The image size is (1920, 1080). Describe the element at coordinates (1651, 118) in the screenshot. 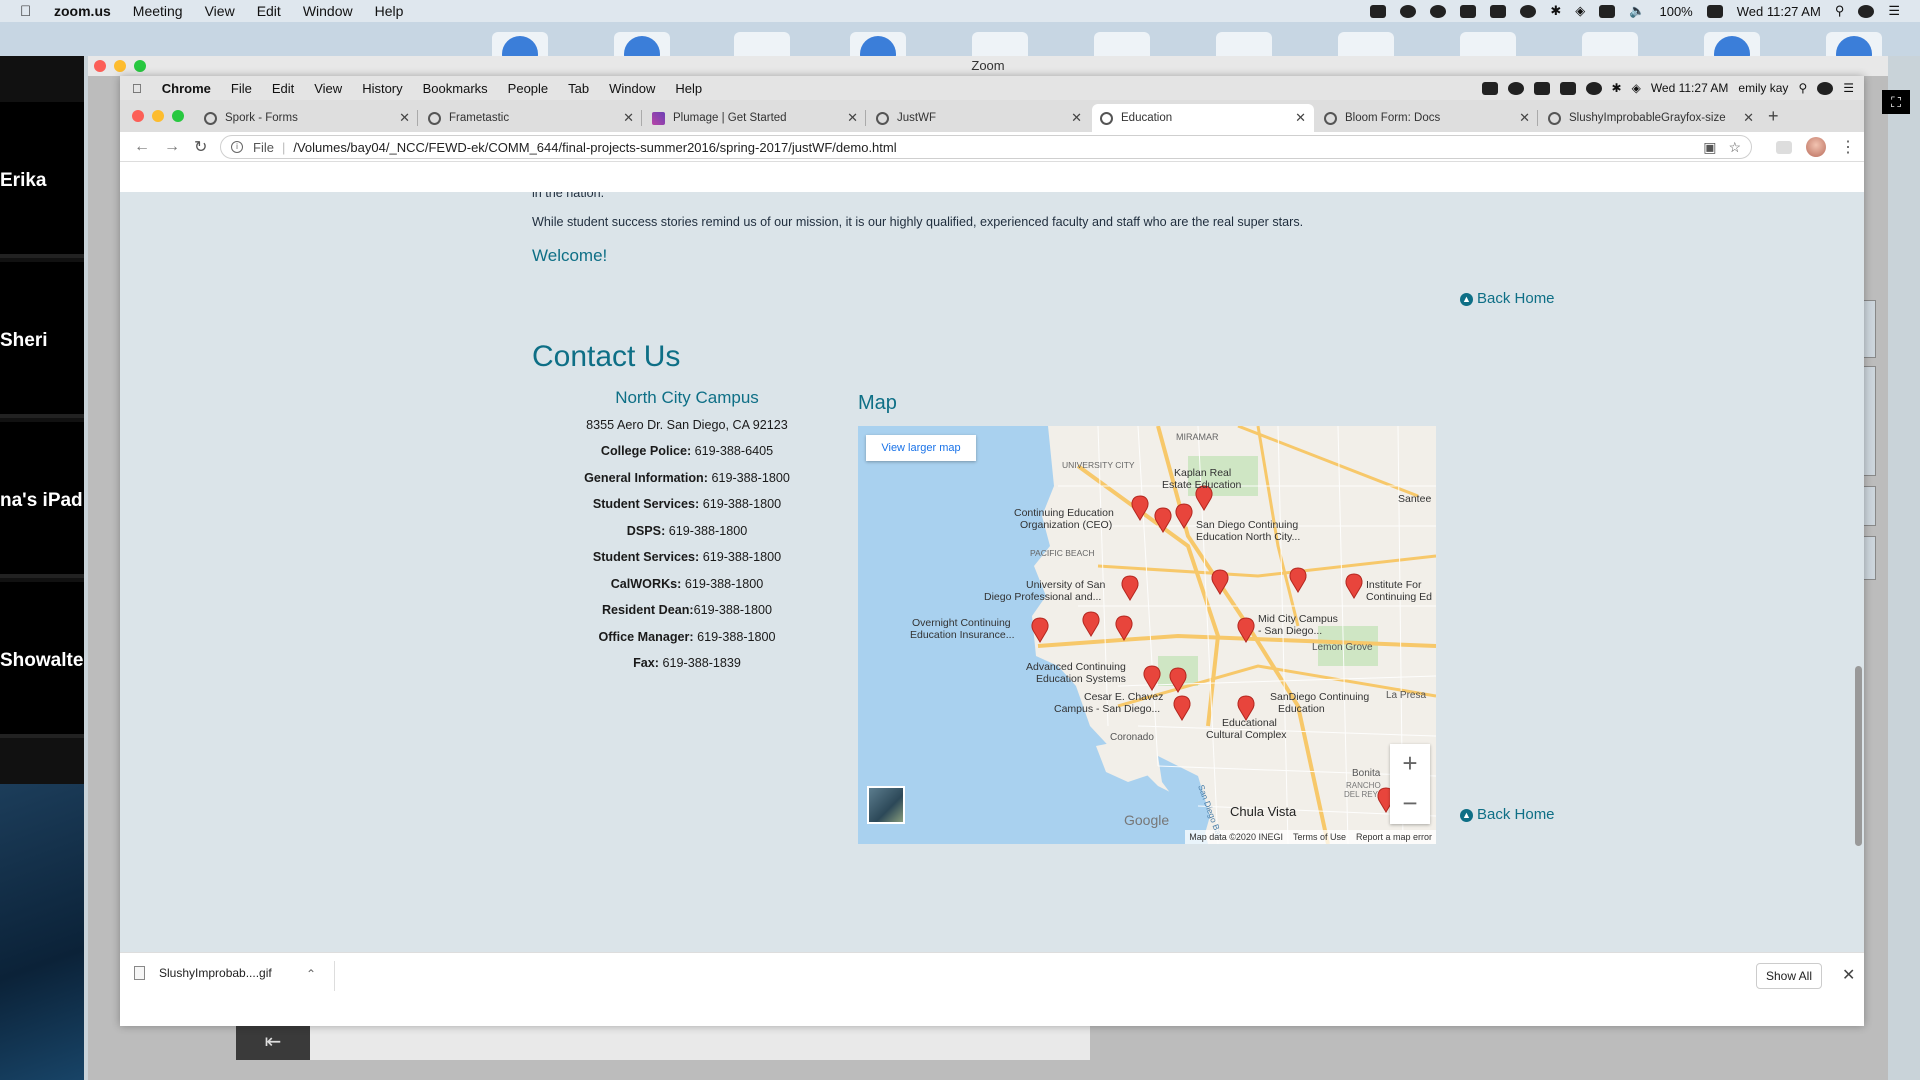

I see `tab-slushy-gif: SlushyImprobableGrayfox-size ✕` at that location.